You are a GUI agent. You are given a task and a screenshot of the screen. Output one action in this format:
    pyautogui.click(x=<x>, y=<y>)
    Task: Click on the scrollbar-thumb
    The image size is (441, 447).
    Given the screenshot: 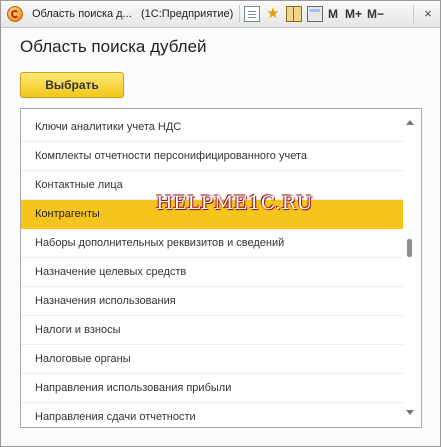 What is the action you would take?
    pyautogui.click(x=409, y=248)
    